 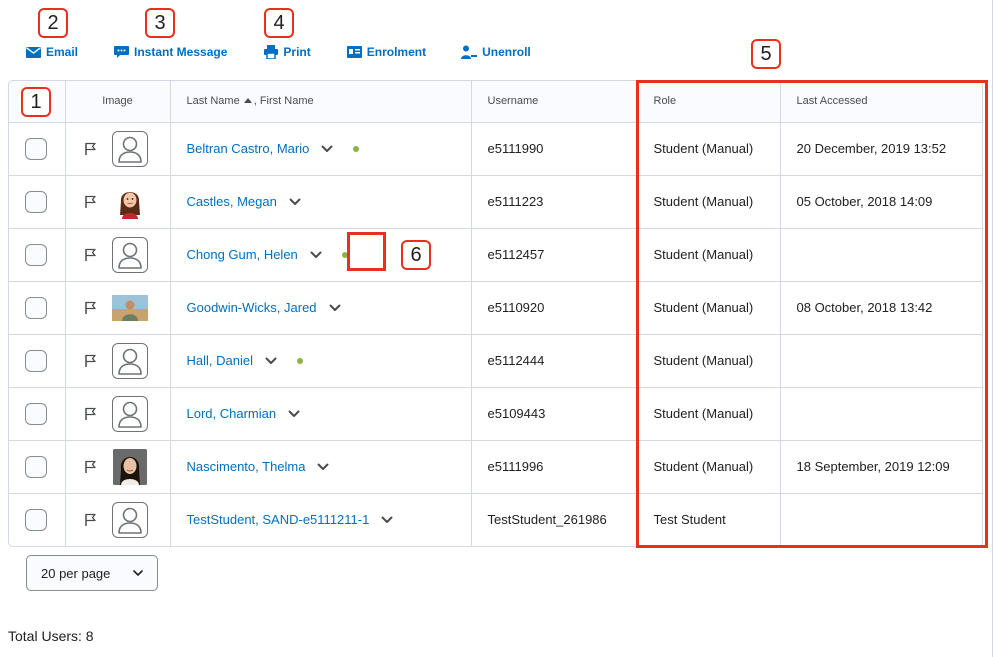 I want to click on role-column-header: Role, so click(x=709, y=102).